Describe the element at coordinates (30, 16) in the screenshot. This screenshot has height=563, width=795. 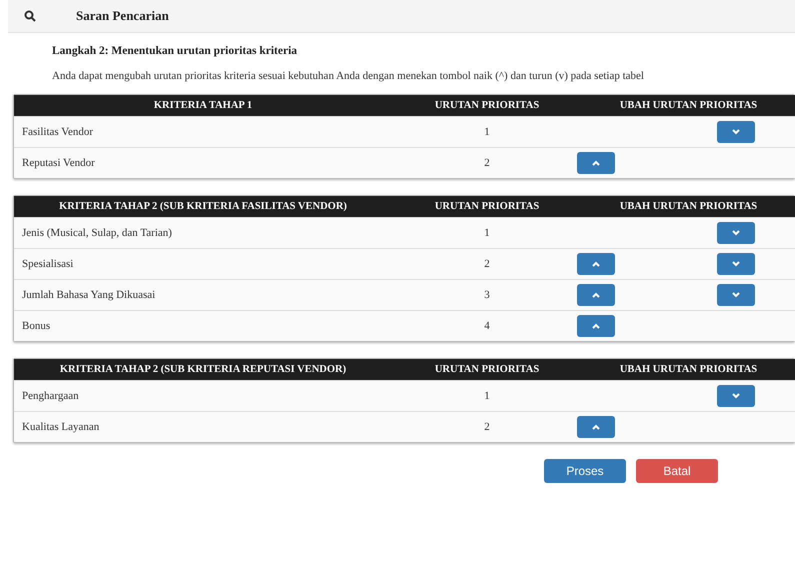
I see `search-icon` at that location.